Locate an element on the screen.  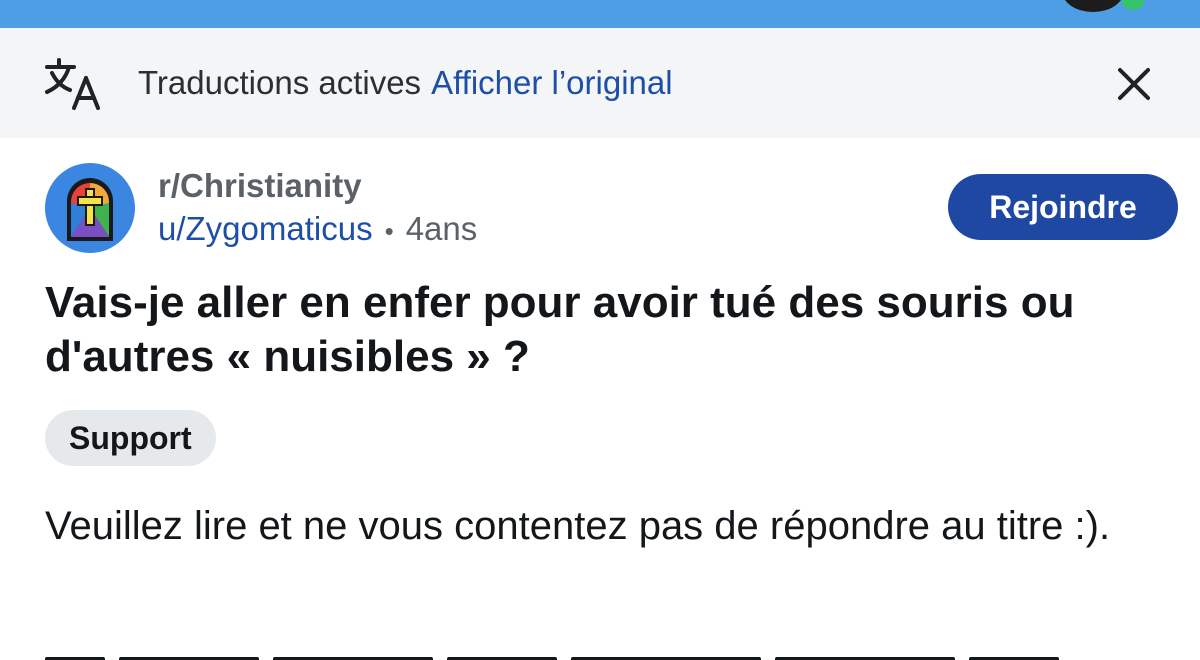
subreddit-avatar is located at coordinates (90, 208).